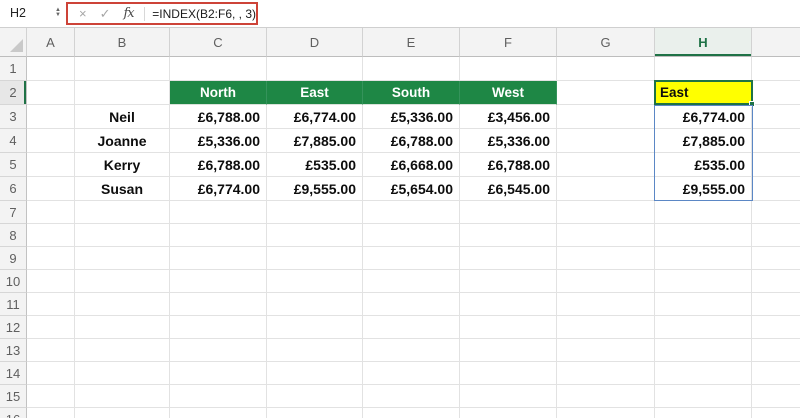 Image resolution: width=800 pixels, height=418 pixels. I want to click on cell-f4: £5,336.00, so click(508, 141).